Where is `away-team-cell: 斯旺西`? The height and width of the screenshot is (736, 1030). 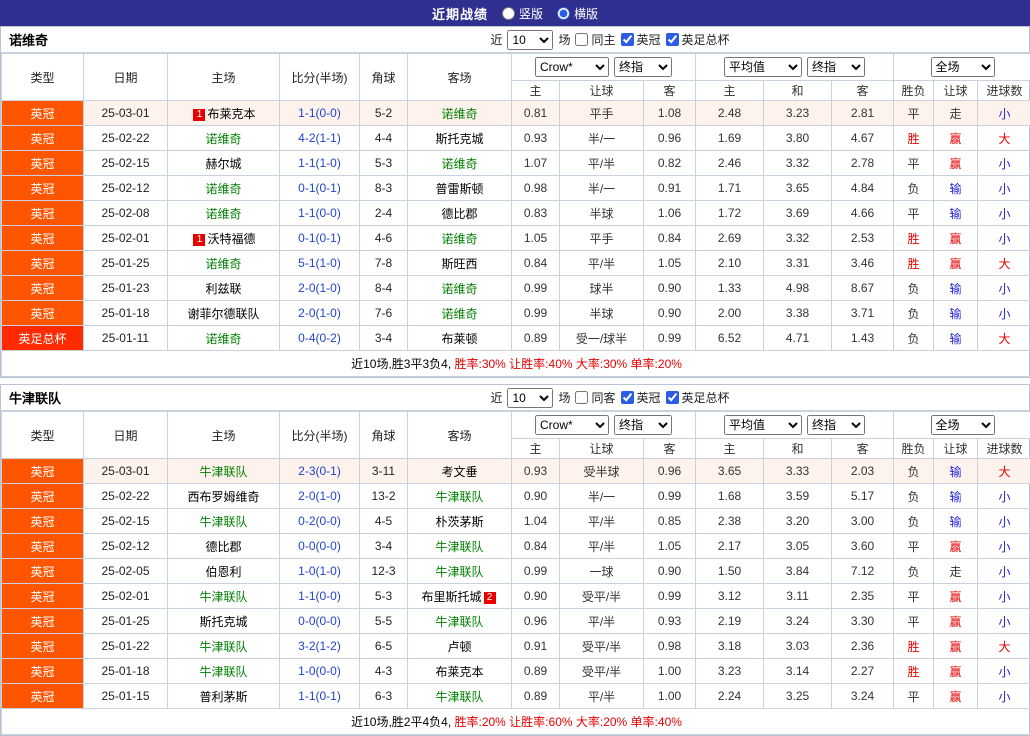
away-team-cell: 斯旺西 is located at coordinates (460, 263).